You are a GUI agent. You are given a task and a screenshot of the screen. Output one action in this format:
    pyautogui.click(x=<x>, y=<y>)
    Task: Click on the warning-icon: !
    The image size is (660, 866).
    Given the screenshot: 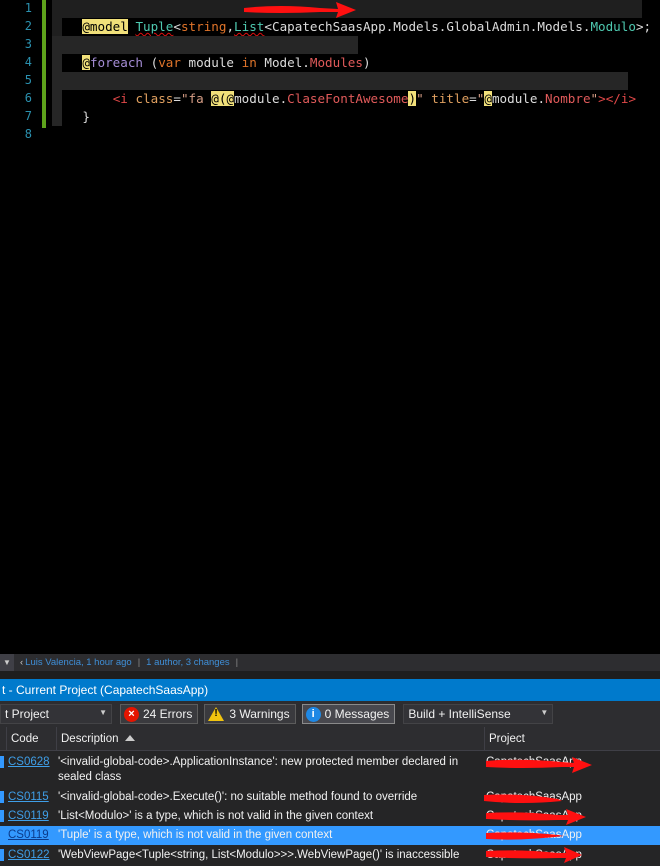 What is the action you would take?
    pyautogui.click(x=216, y=714)
    